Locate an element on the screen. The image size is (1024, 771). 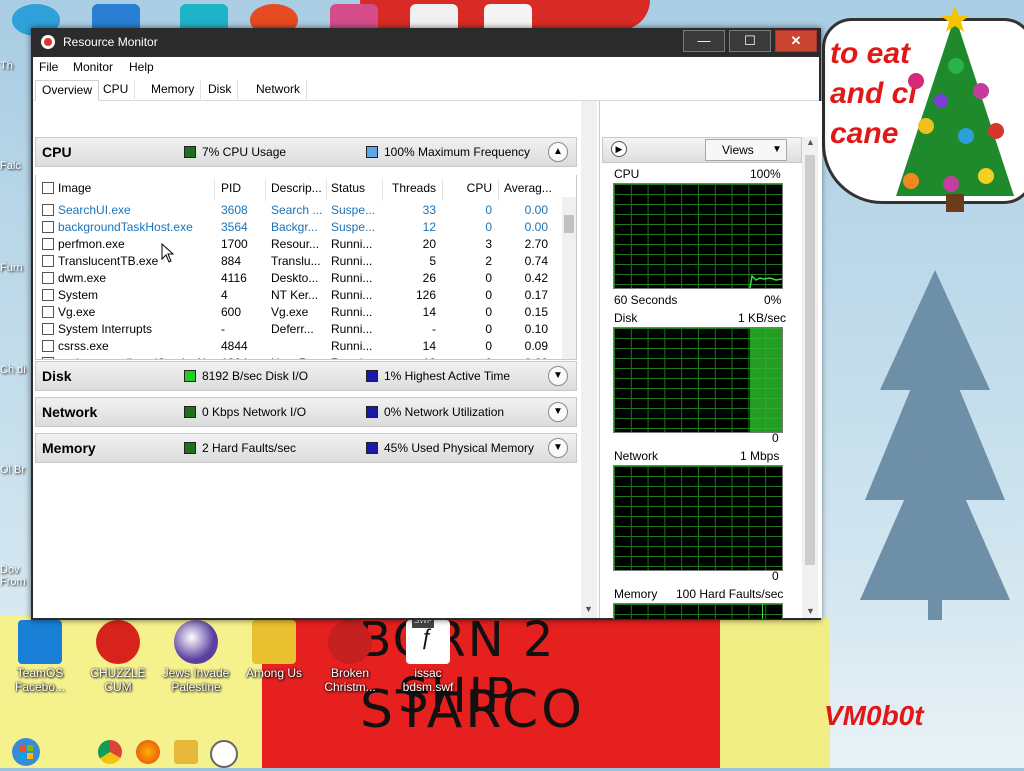
disk-io-swatch is located at coordinates (190, 376).